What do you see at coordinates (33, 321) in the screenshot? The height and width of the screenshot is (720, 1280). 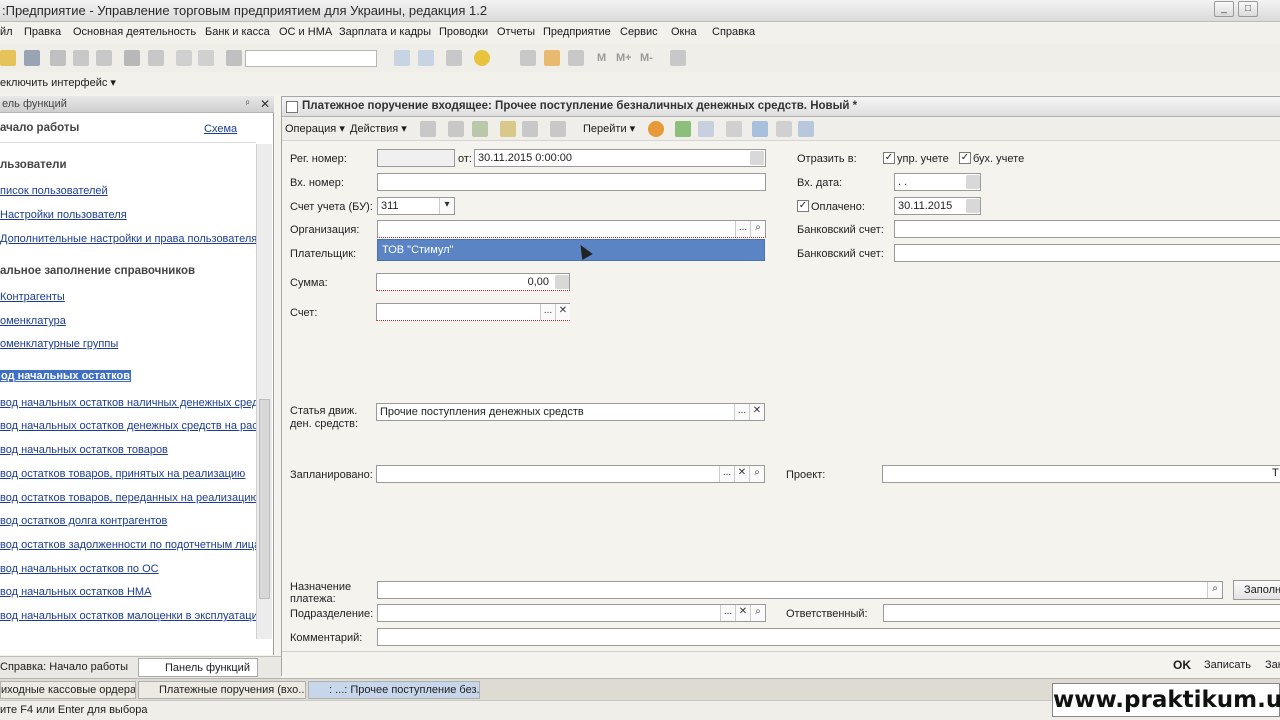 I see `link-nomenclature: оменклатура` at bounding box center [33, 321].